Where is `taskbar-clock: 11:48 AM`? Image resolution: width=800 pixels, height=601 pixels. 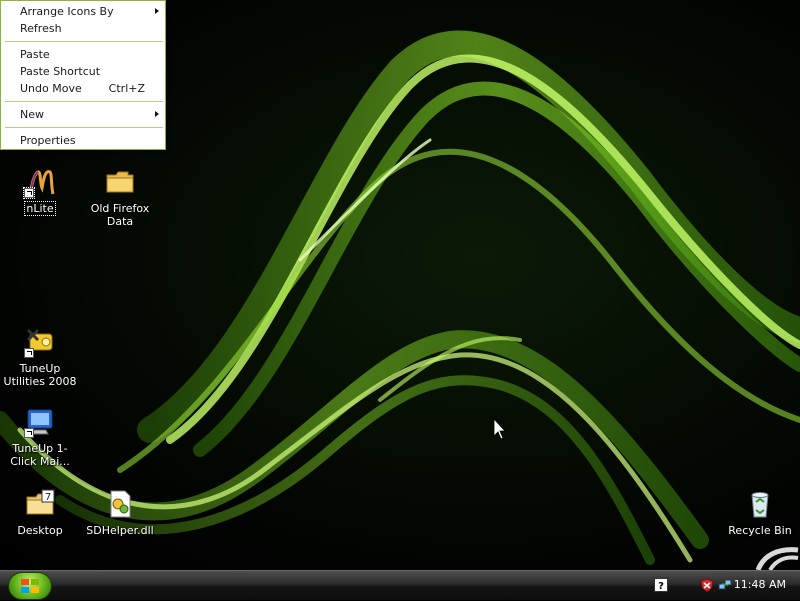 taskbar-clock: 11:48 AM is located at coordinates (760, 584).